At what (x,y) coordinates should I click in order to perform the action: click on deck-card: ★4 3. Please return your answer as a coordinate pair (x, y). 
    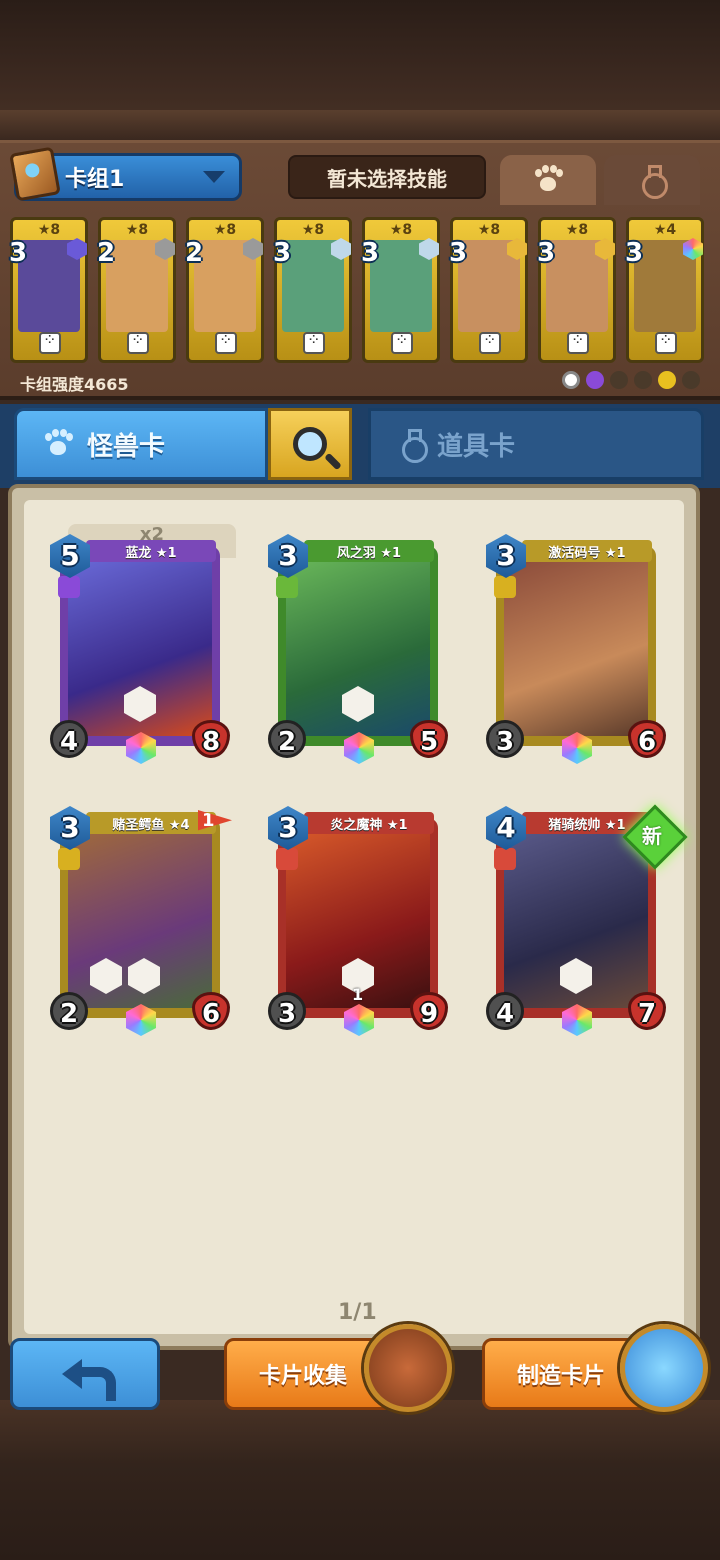
    Looking at the image, I should click on (664, 290).